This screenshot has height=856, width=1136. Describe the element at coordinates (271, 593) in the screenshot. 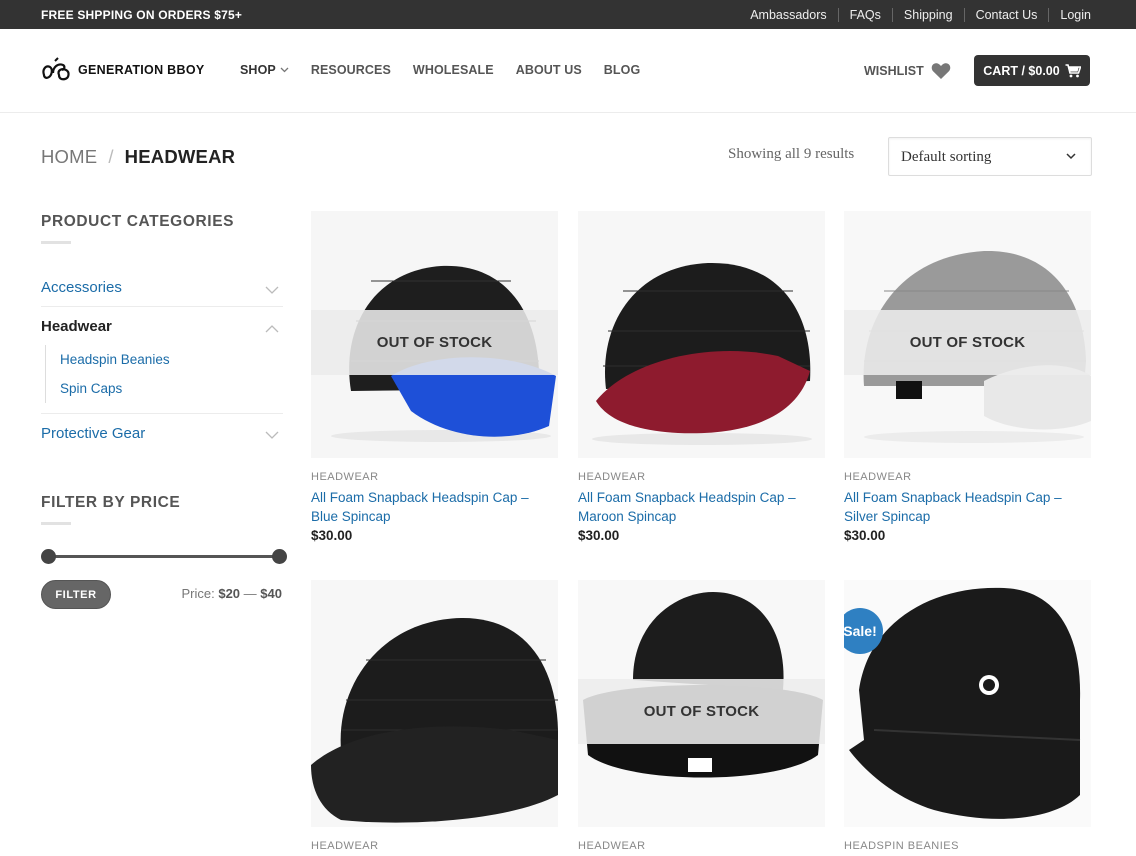

I see `price-max: $40` at that location.